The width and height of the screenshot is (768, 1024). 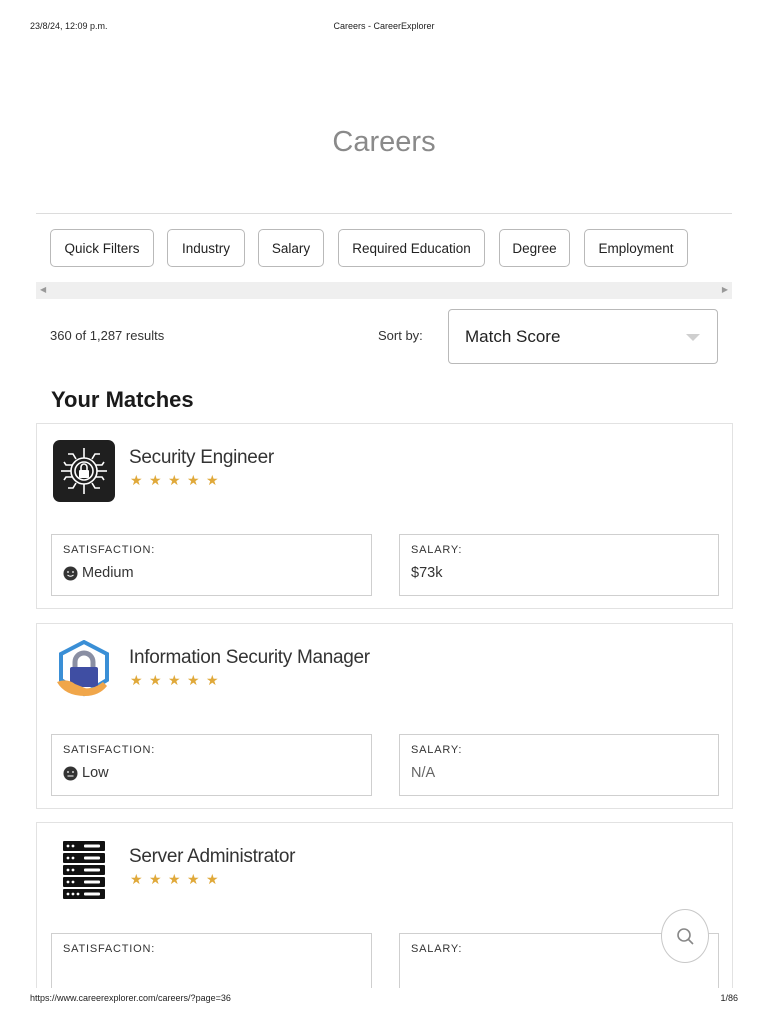 I want to click on satisfaction-text: Low, so click(x=95, y=773).